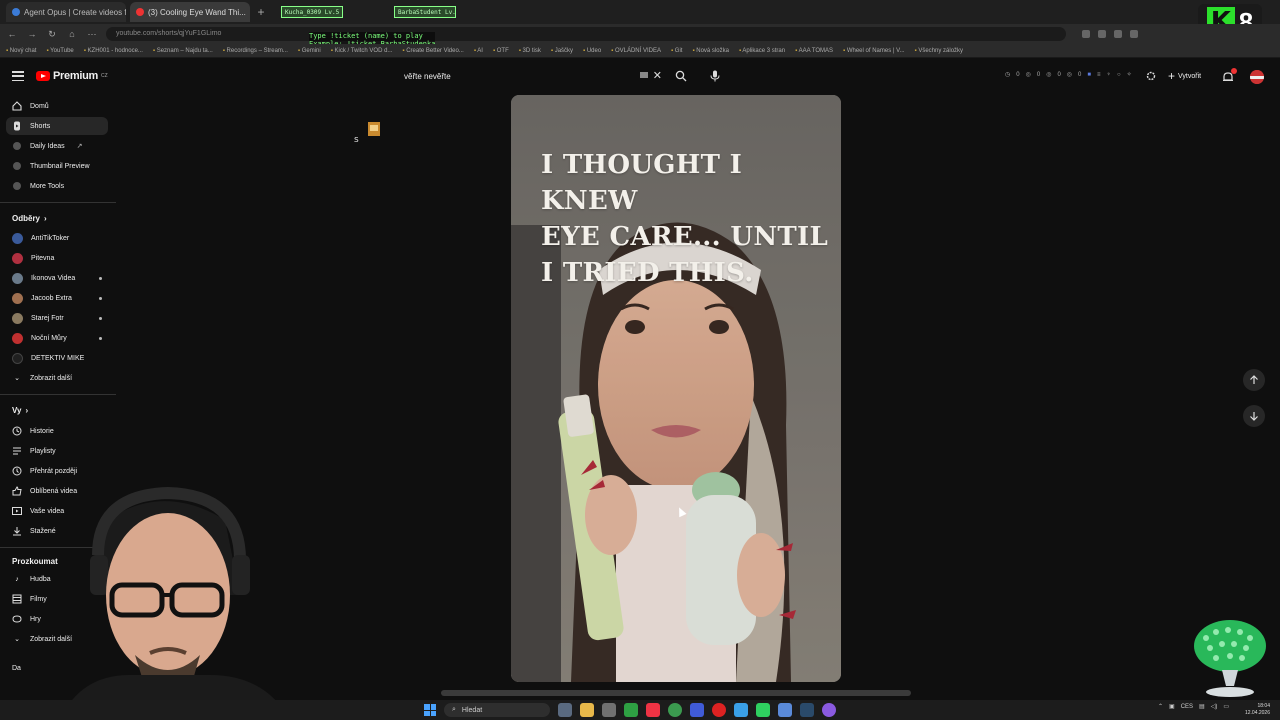 This screenshot has height=720, width=1280. Describe the element at coordinates (1129, 74) in the screenshot. I see `sparkle-icon: ✧` at that location.